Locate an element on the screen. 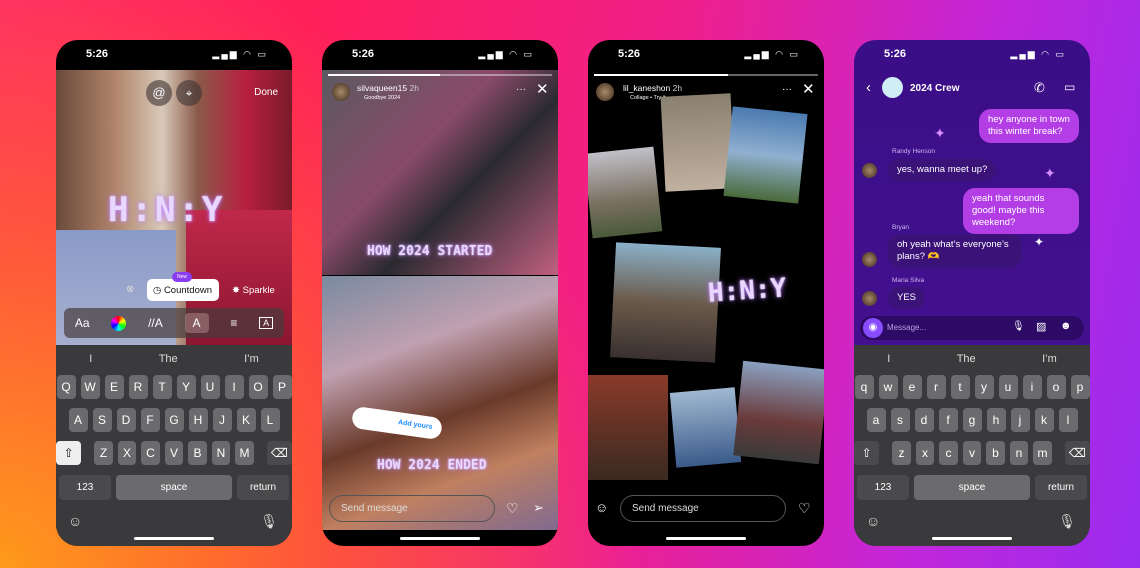 This screenshot has height=568, width=1140. story-subtitle: Goodbye 2024 is located at coordinates (382, 98).